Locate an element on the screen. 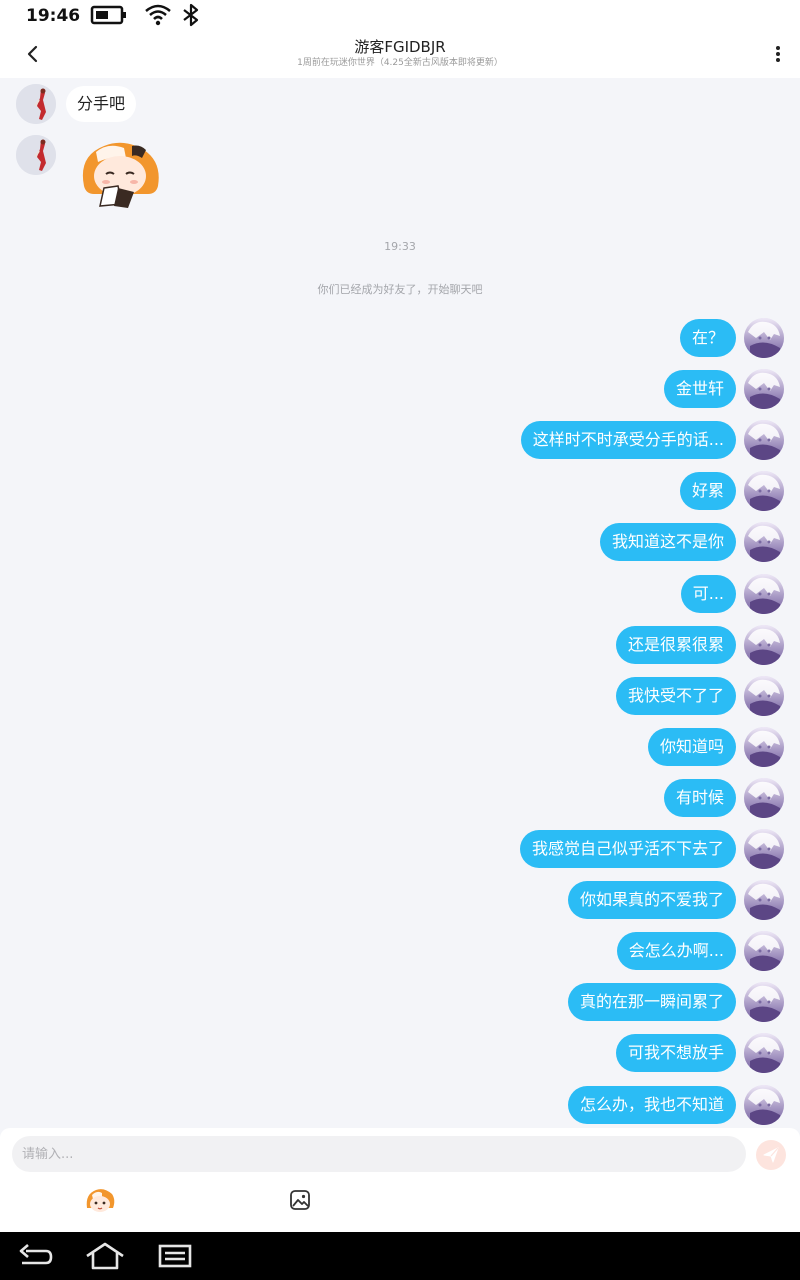 The height and width of the screenshot is (1280, 800). more-options-button is located at coordinates (778, 54).